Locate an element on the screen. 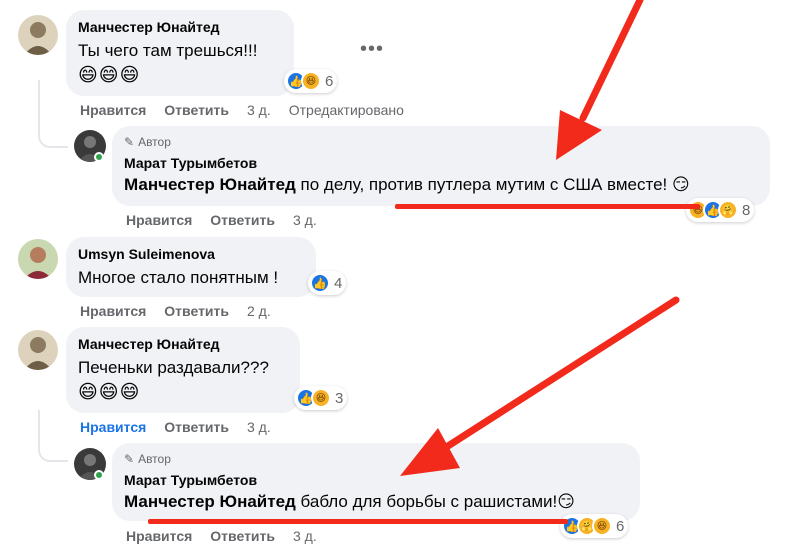 Image resolution: width=800 pixels, height=554 pixels. more-options-icon: ••• is located at coordinates (372, 49).